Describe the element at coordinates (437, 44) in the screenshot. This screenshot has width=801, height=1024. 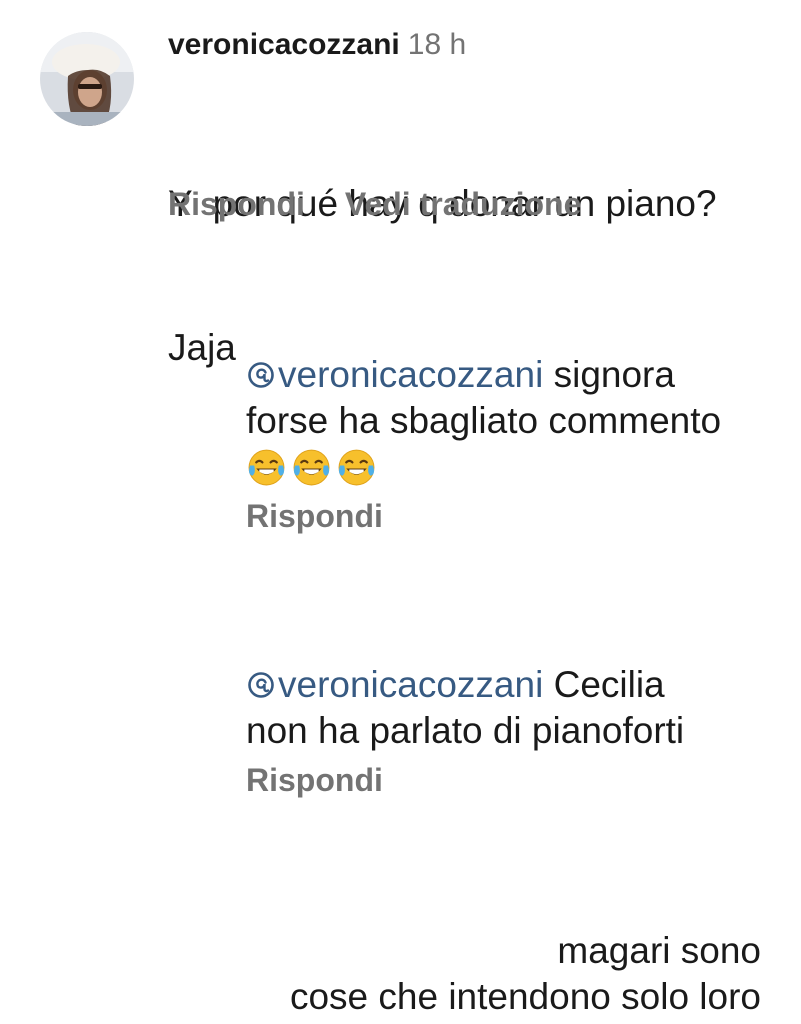
I see `timestamp: 18 h` at that location.